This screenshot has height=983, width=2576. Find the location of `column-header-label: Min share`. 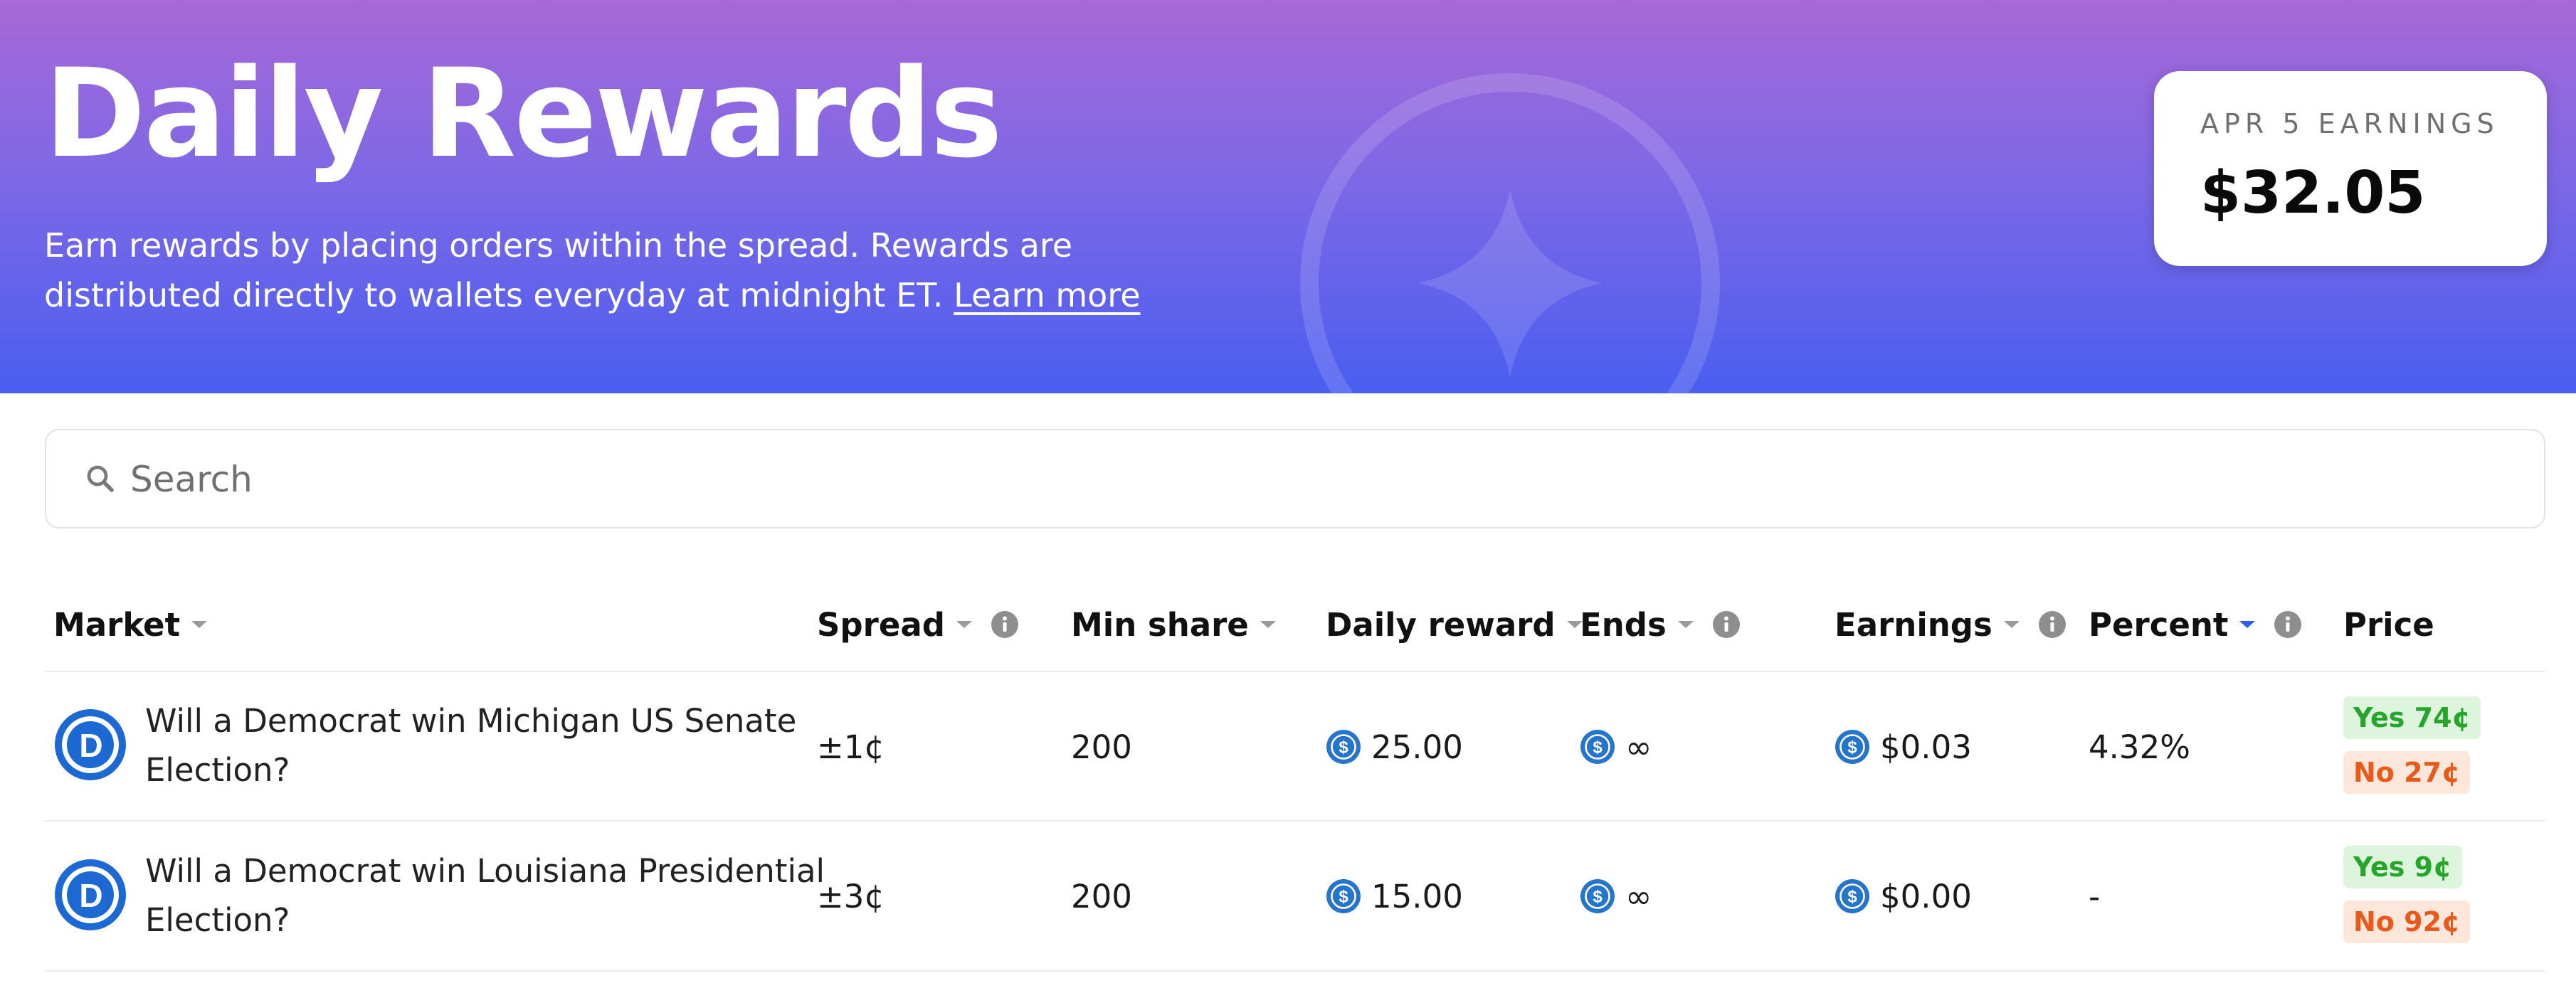

column-header-label: Min share is located at coordinates (1160, 624).